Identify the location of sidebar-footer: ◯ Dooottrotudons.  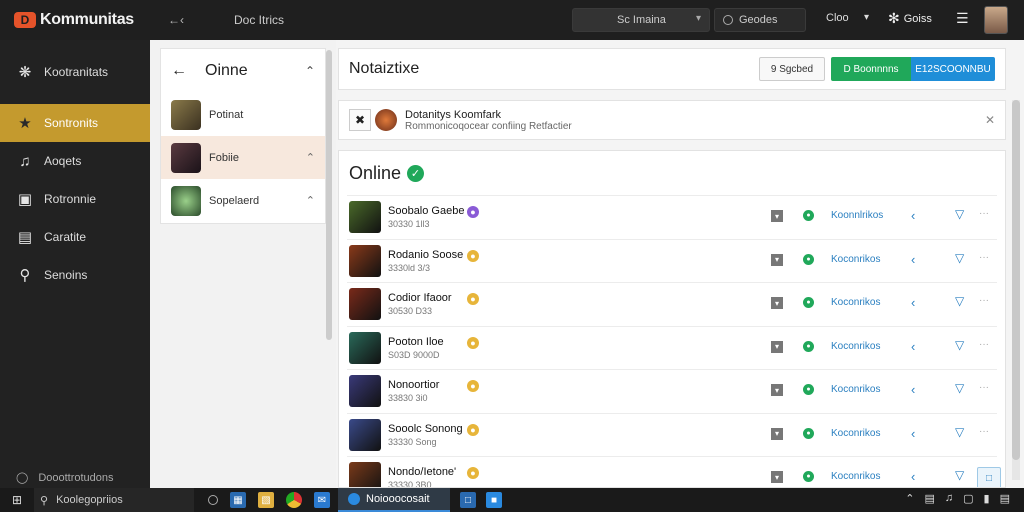
(65, 478).